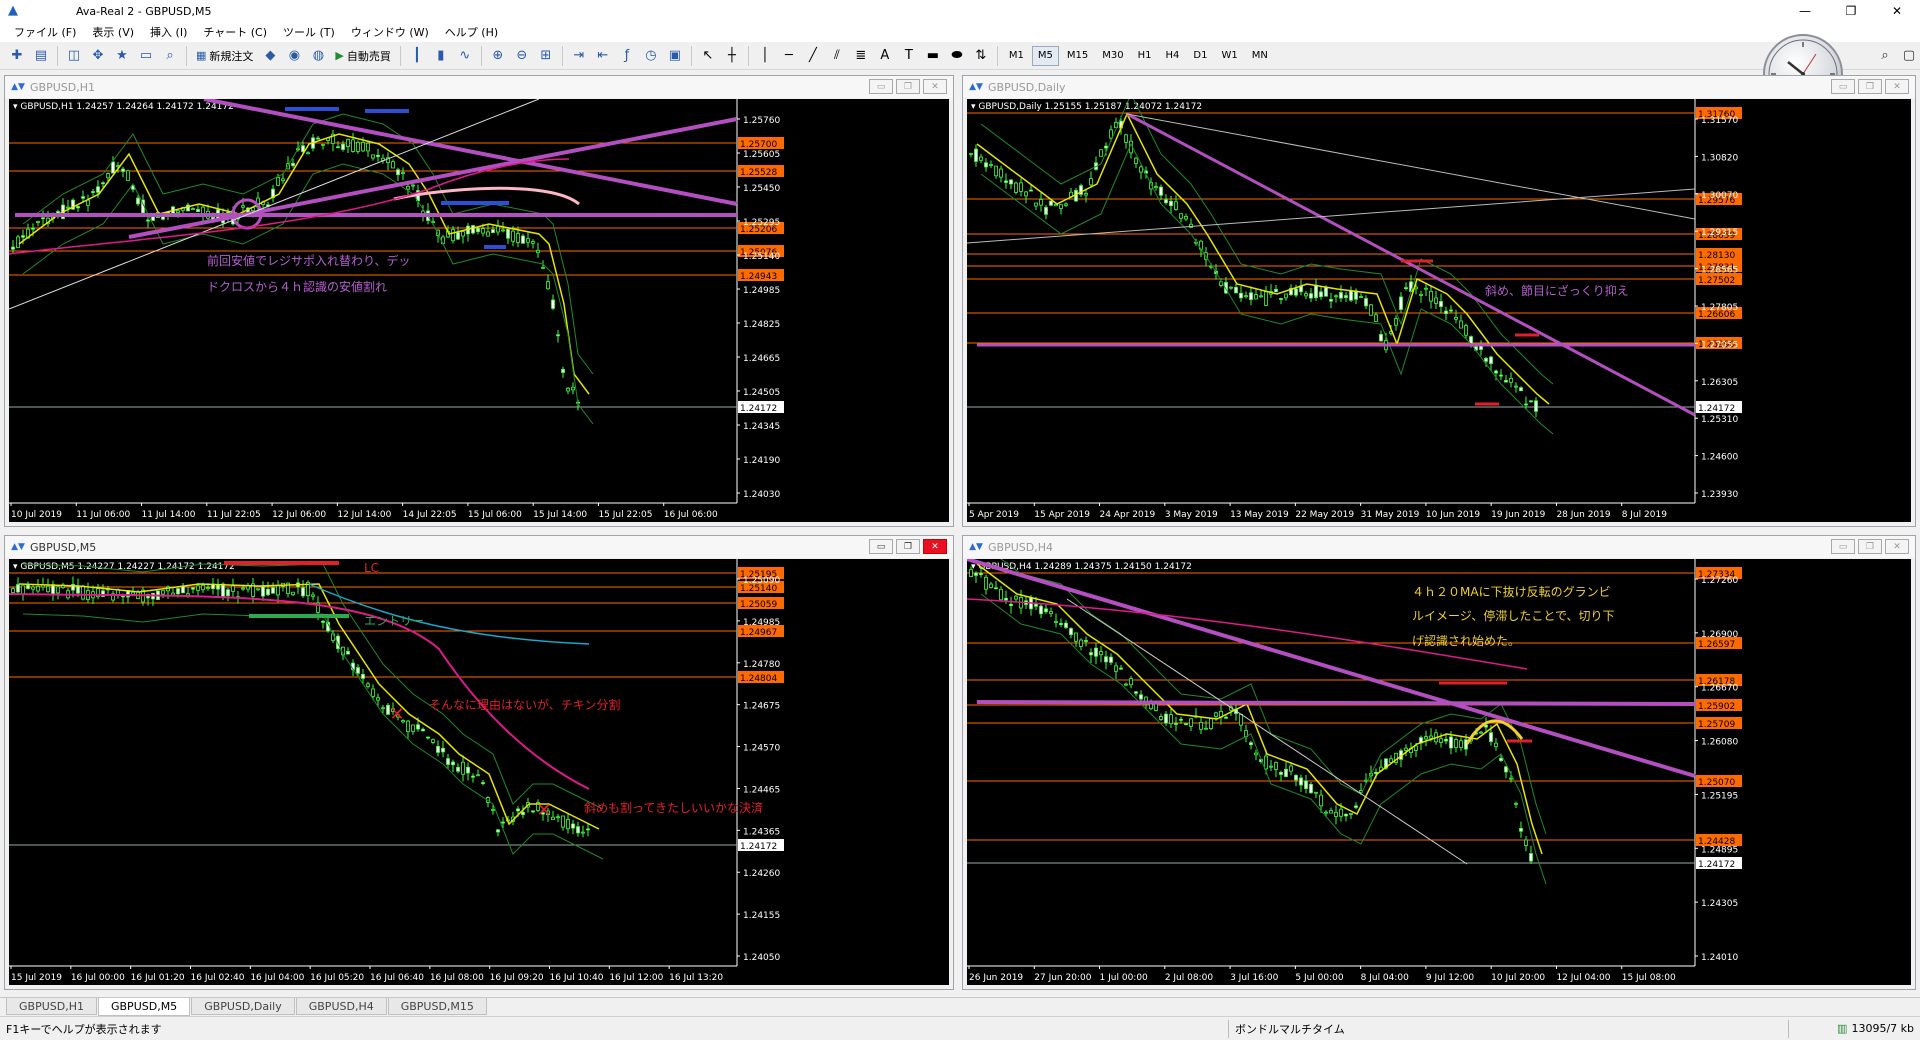 This screenshot has width=1920, height=1040. I want to click on menu-tools: ツール (T), so click(309, 32).